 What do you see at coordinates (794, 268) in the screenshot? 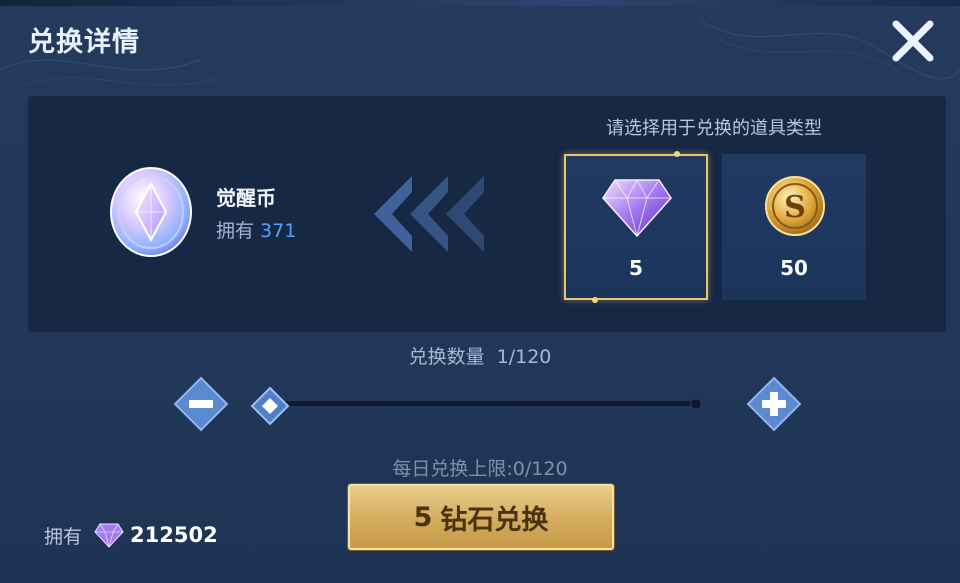
I see `option-gold-value: 50` at bounding box center [794, 268].